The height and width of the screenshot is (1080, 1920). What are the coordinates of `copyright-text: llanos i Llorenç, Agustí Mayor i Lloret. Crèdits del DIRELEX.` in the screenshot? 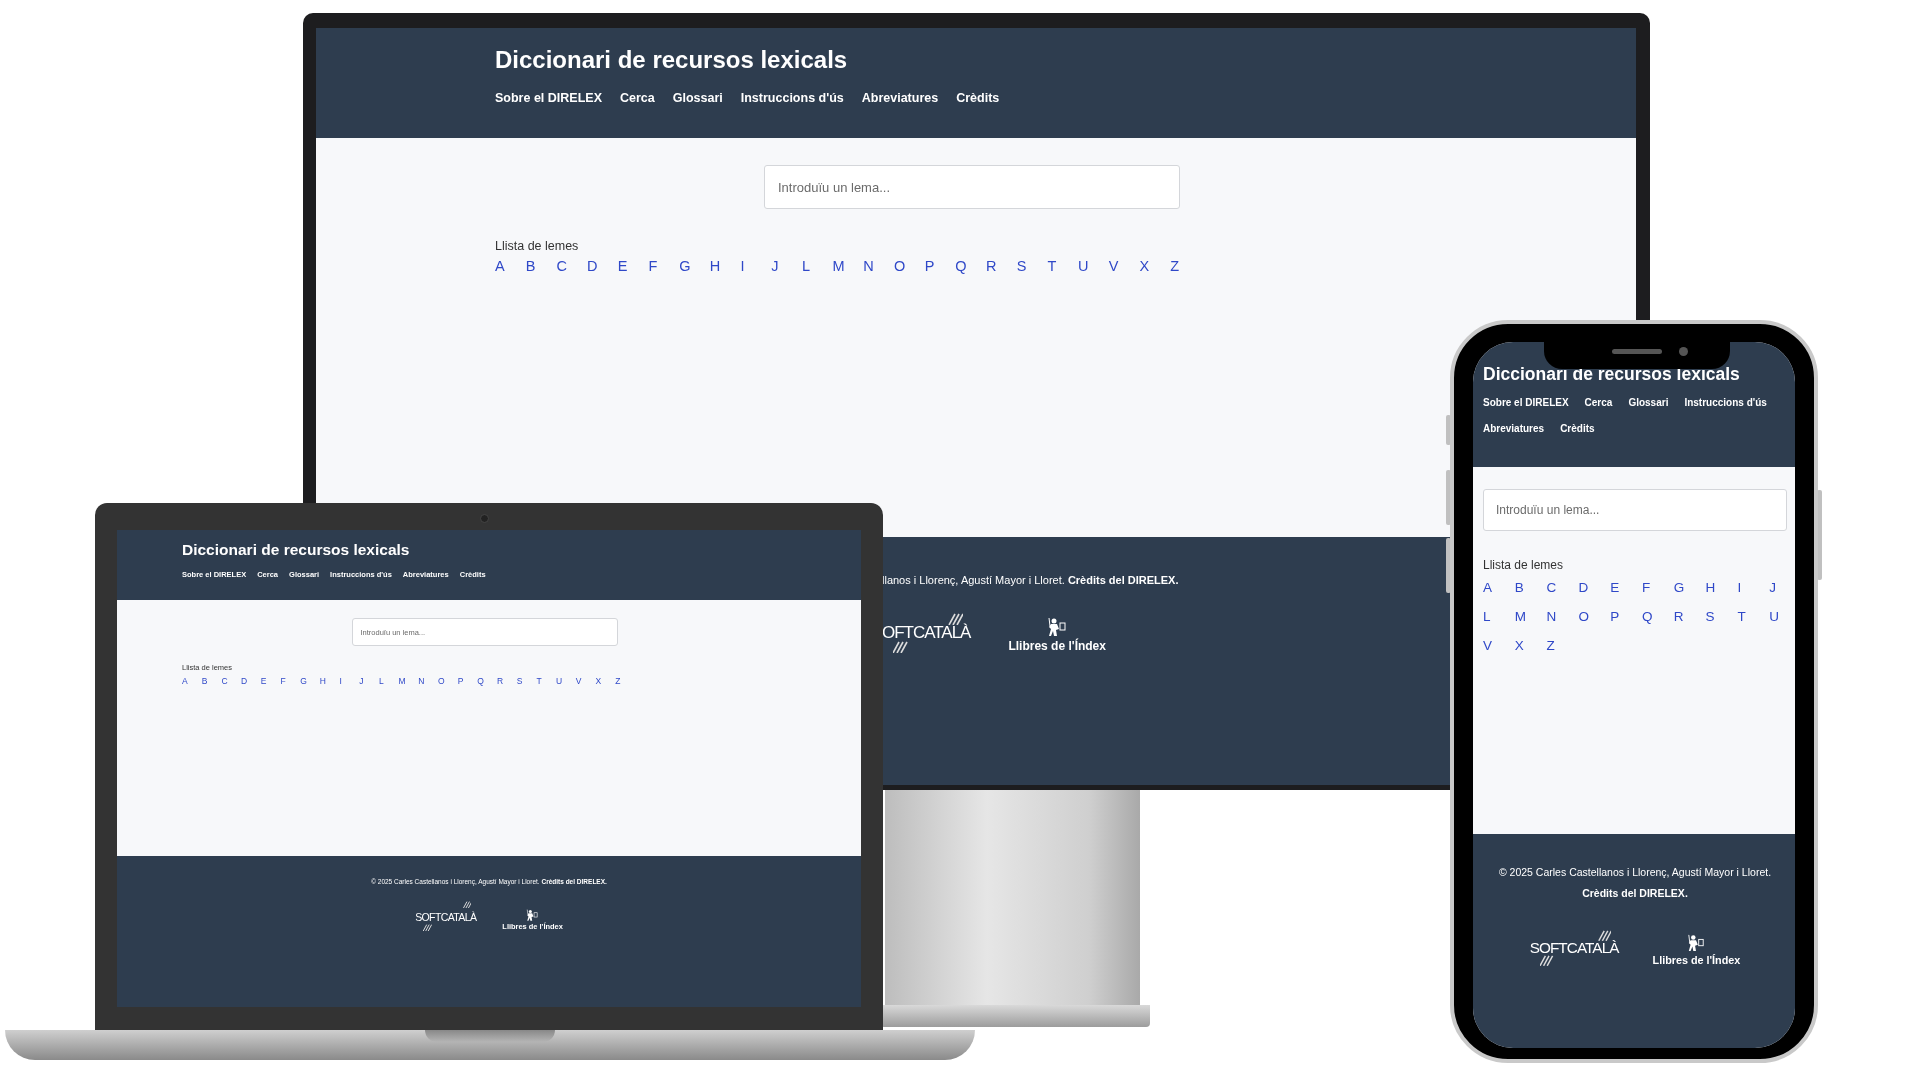 It's located at (1030, 580).